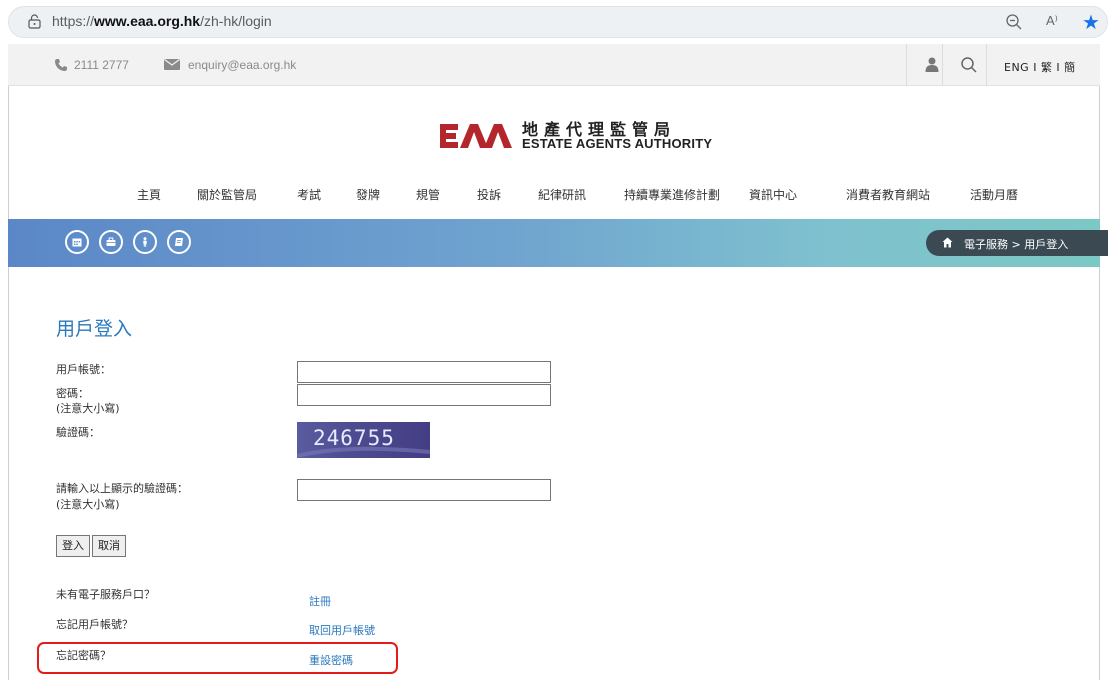 The width and height of the screenshot is (1115, 680). I want to click on password-label: 密碼：, so click(72, 393).